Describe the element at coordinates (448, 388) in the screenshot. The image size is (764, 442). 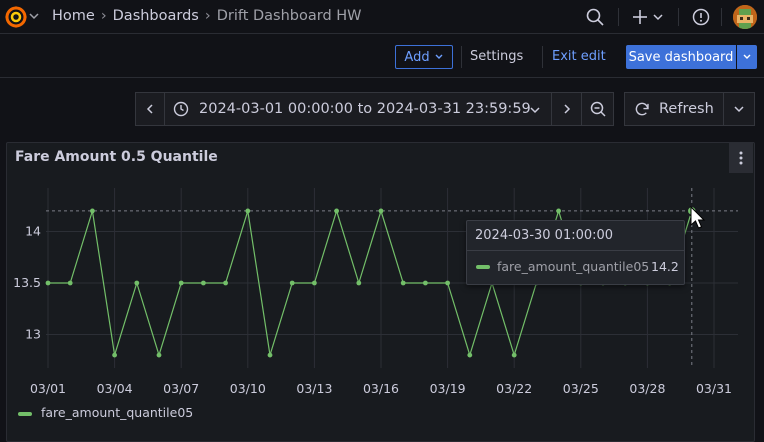
I see `x-tick-label: 03/19` at that location.